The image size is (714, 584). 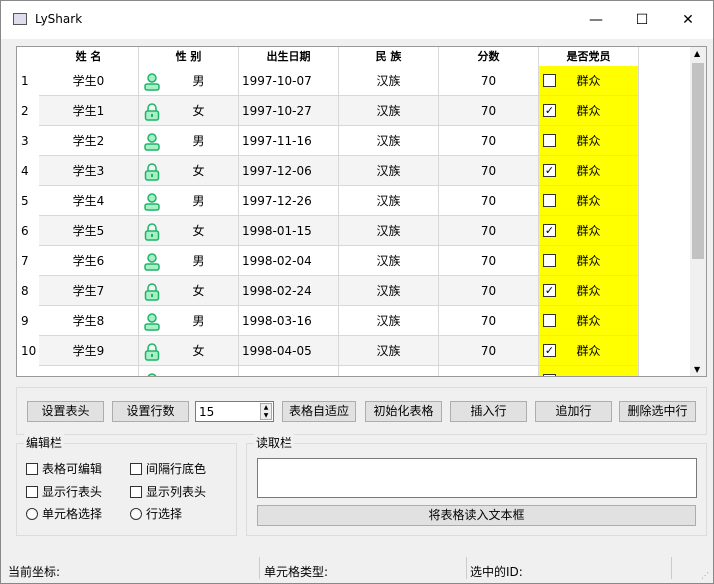 I want to click on spin-arrows-icon: ▲ ▼, so click(x=266, y=411).